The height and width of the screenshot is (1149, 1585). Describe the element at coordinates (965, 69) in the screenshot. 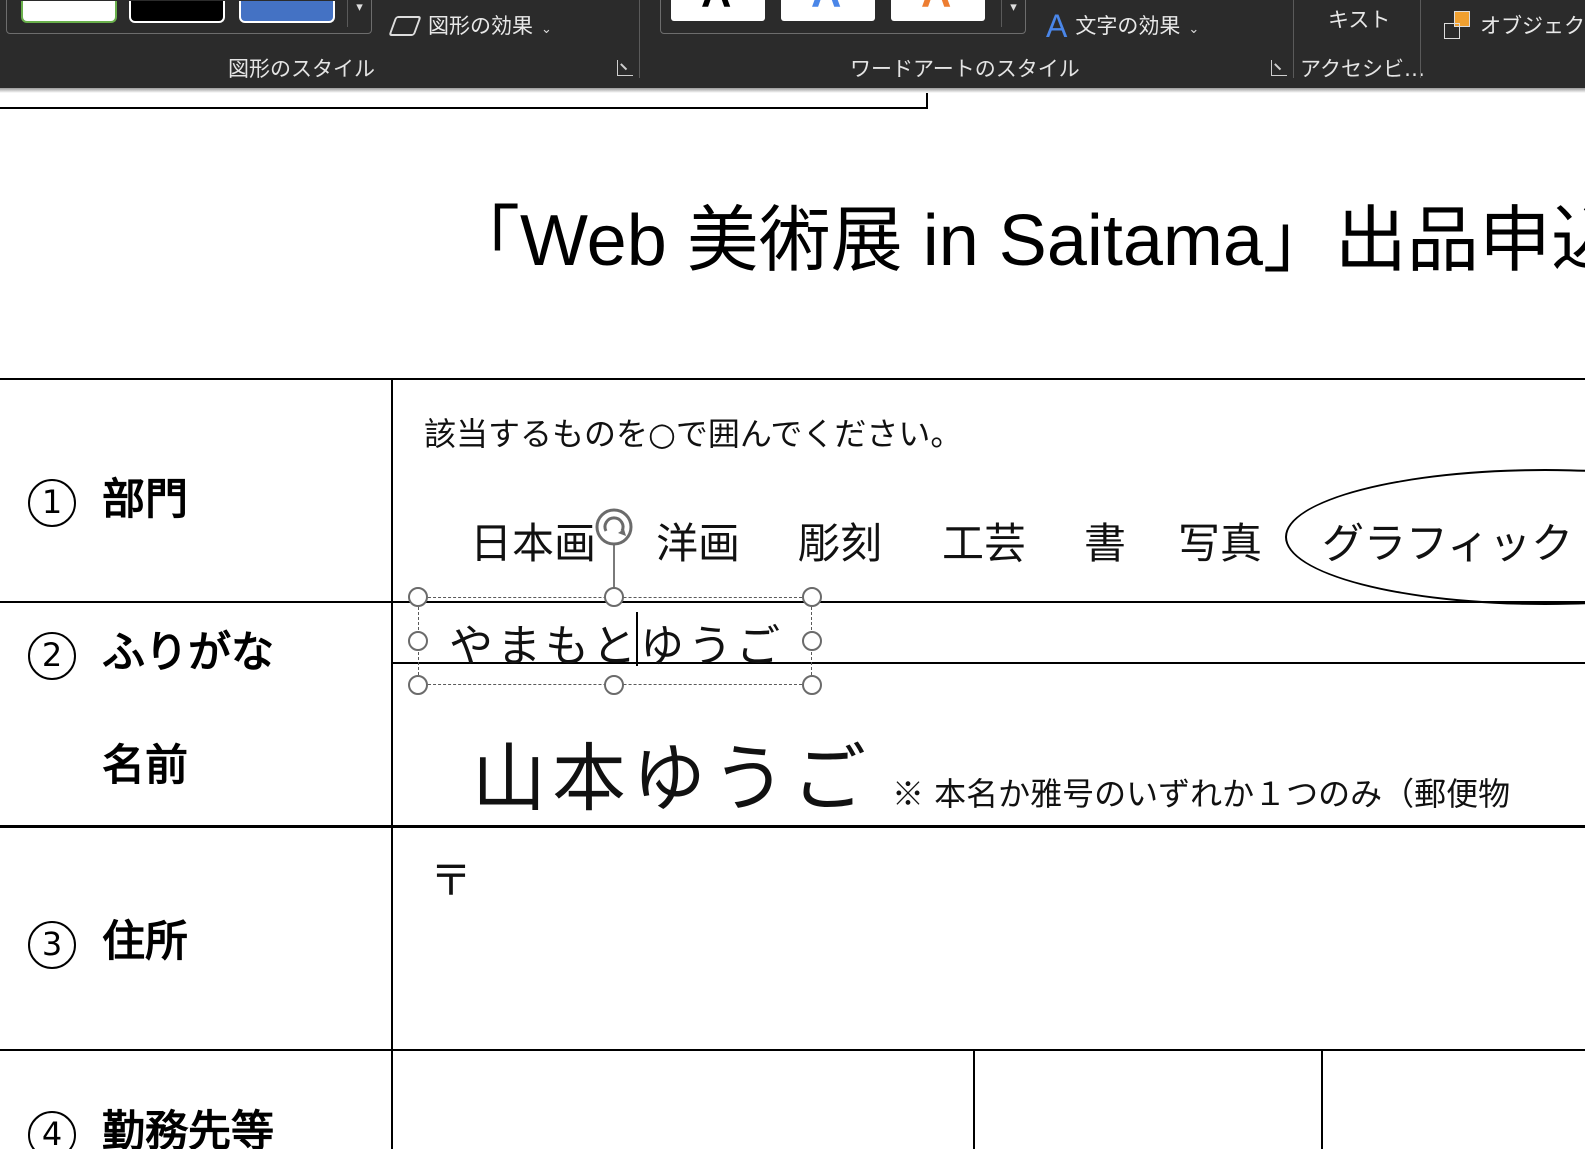

I see `wordart-styles-group-label: ワードアートのスタイル` at that location.